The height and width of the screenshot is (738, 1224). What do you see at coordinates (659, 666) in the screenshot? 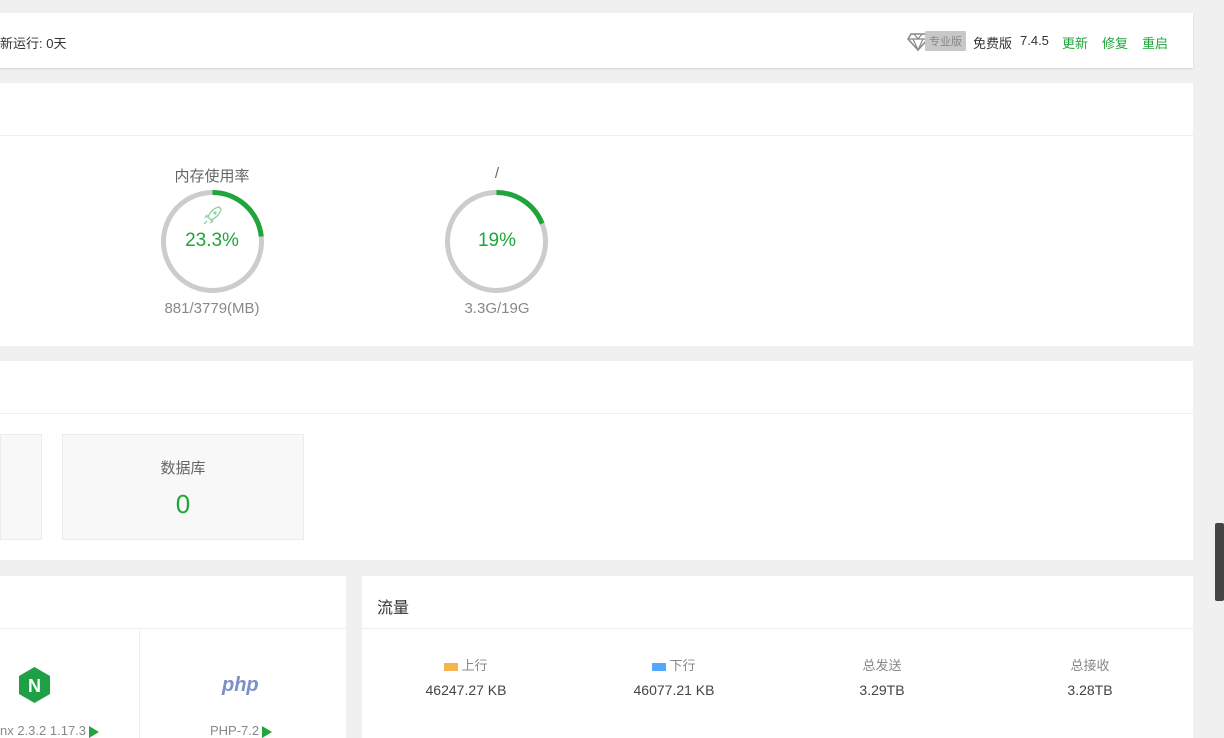
I see `download-swatch` at bounding box center [659, 666].